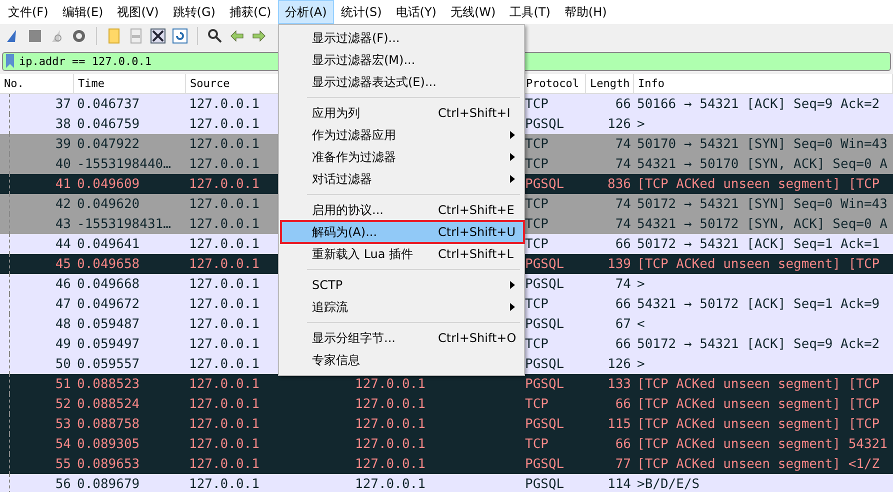  What do you see at coordinates (762, 204) in the screenshot?
I see `table-cell: 50172 → 54321 [SYN] Seq=0 Win=43` at bounding box center [762, 204].